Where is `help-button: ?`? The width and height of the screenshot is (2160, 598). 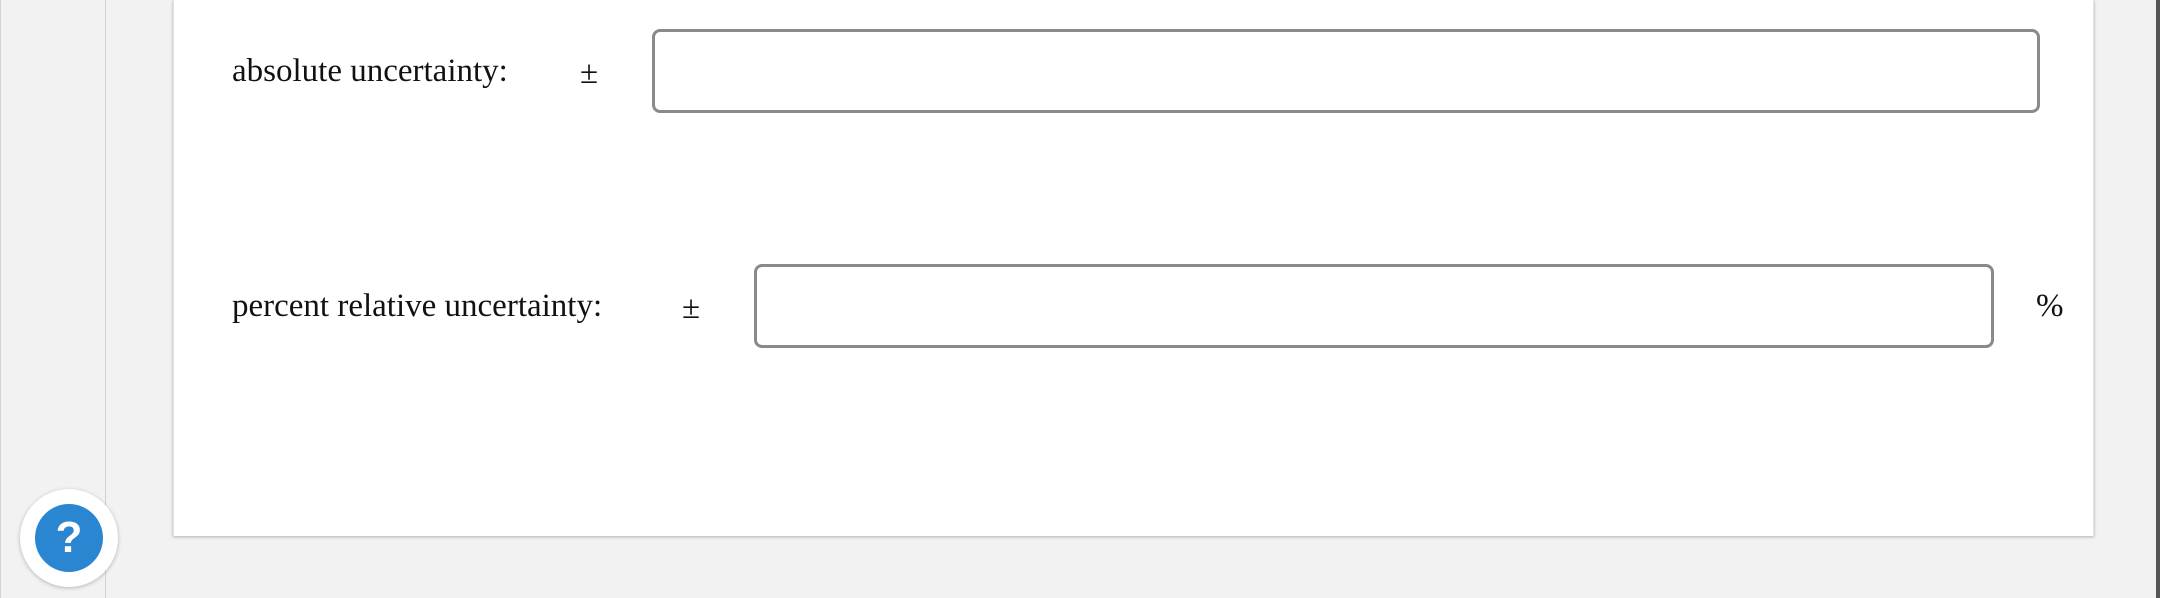 help-button: ? is located at coordinates (69, 538).